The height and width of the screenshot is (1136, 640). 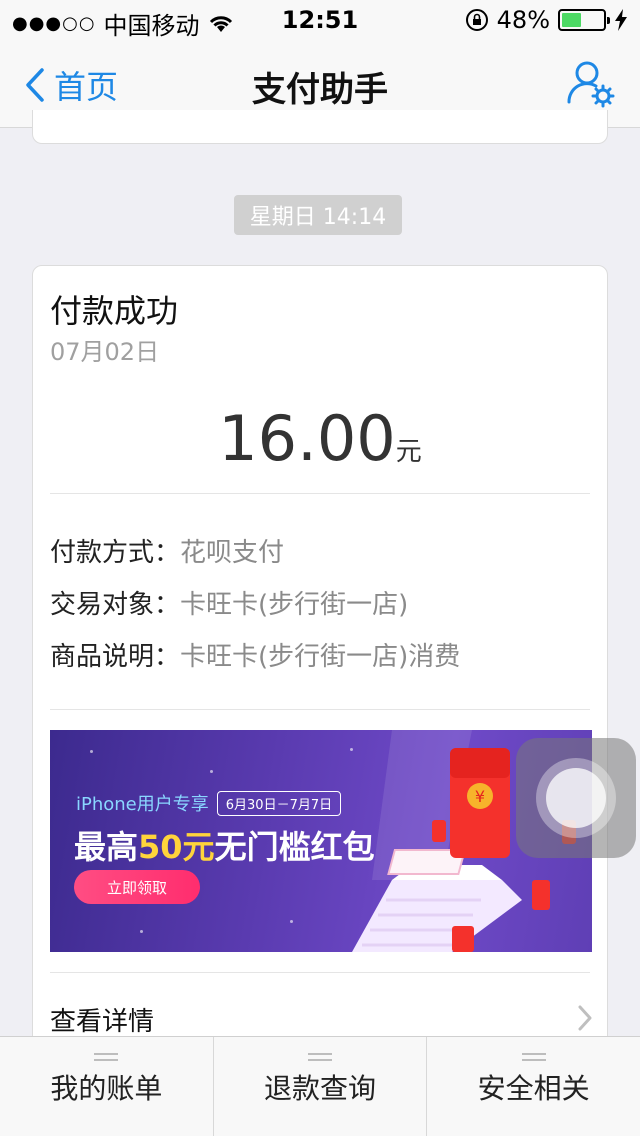 What do you see at coordinates (232, 553) in the screenshot?
I see `info-value: 花呗支付` at bounding box center [232, 553].